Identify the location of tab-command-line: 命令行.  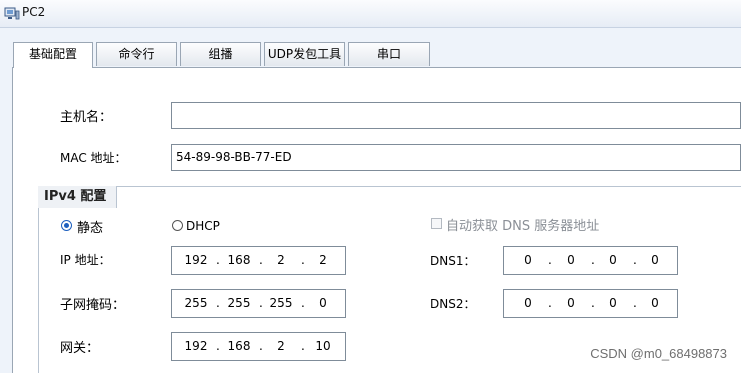
(136, 54).